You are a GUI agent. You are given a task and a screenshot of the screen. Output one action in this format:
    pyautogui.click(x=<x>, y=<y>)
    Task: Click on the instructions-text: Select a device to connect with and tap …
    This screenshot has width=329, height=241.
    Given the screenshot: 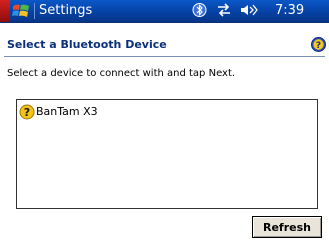 What is the action you would take?
    pyautogui.click(x=121, y=73)
    